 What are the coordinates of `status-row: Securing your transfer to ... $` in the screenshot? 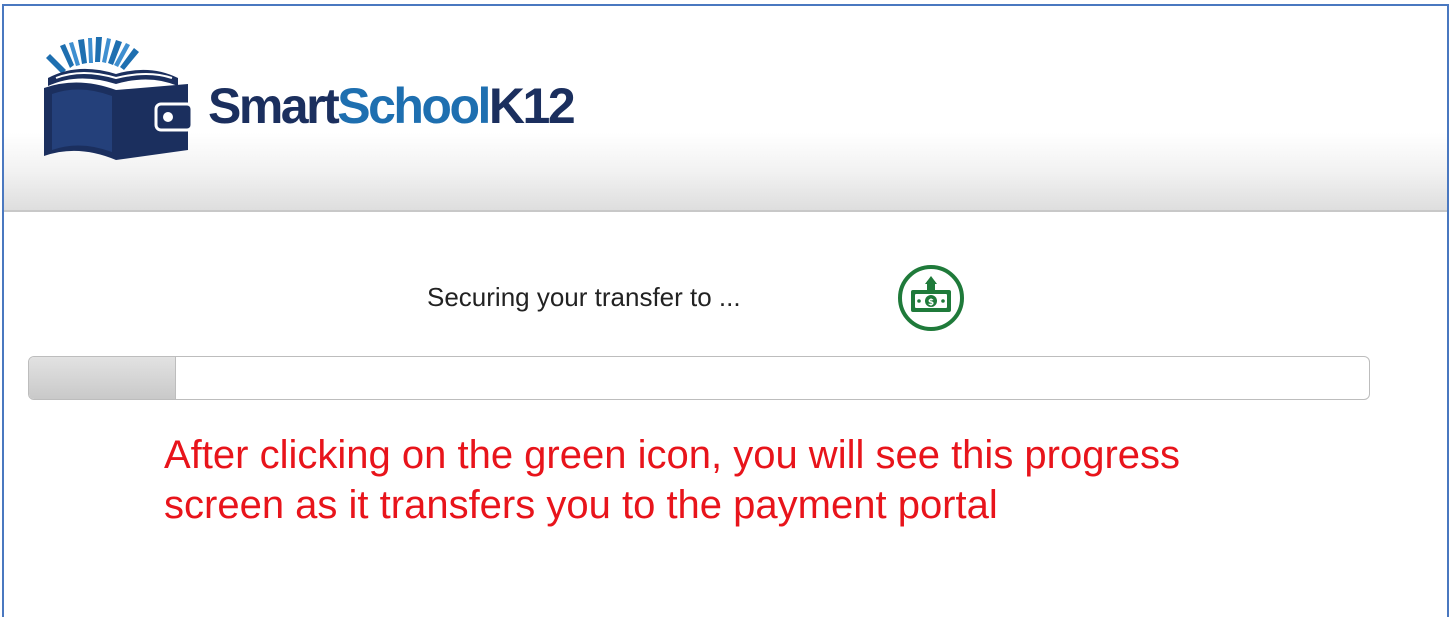 It's located at (725, 297).